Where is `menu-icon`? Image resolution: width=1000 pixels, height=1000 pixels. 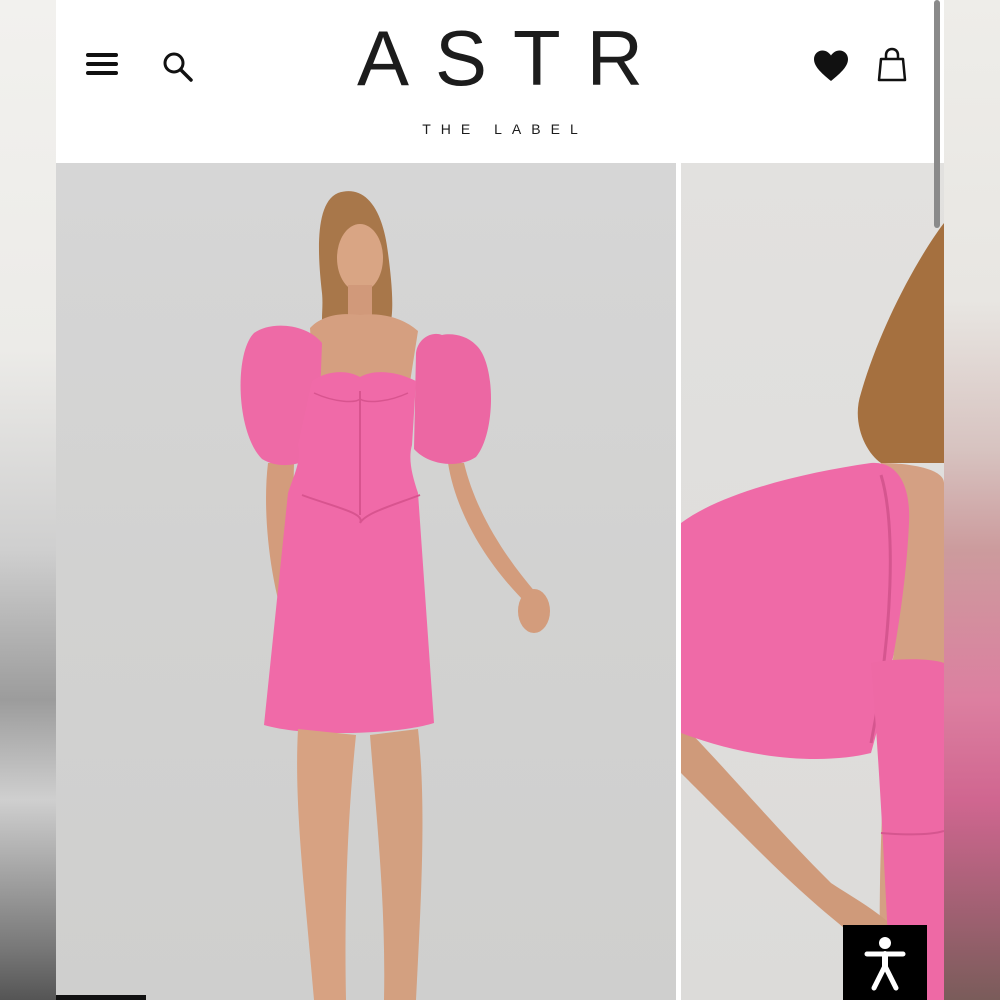
menu-icon is located at coordinates (102, 64).